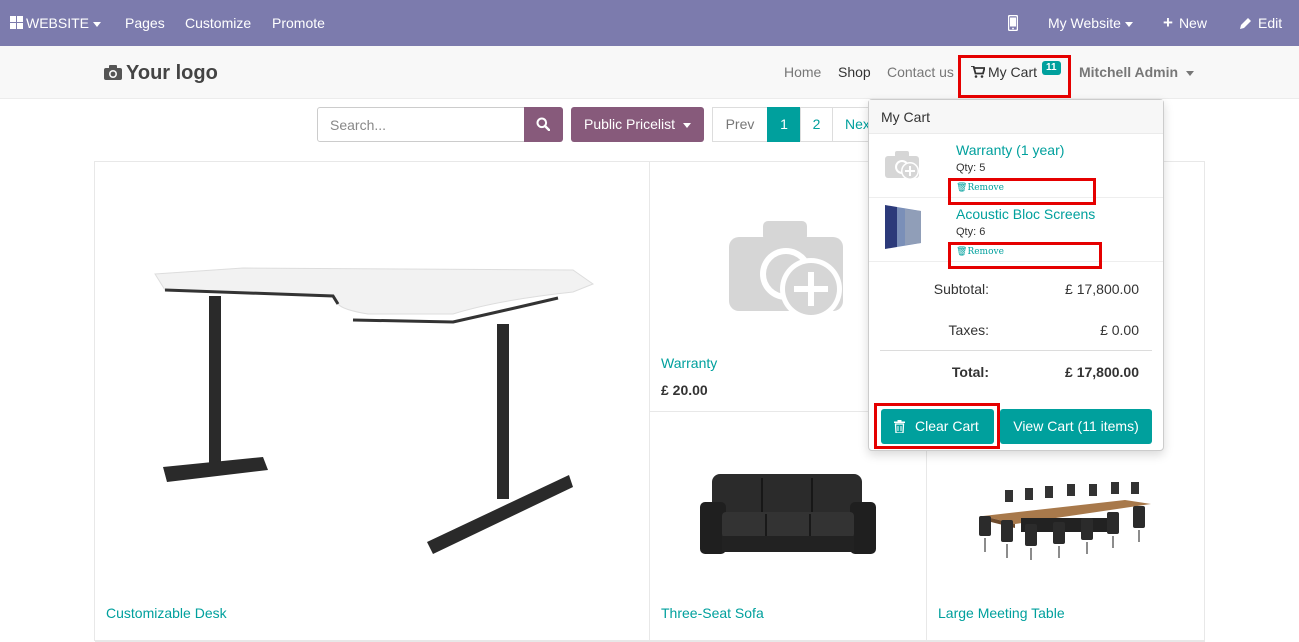 The height and width of the screenshot is (642, 1299). I want to click on edit-button: Edit, so click(1261, 23).